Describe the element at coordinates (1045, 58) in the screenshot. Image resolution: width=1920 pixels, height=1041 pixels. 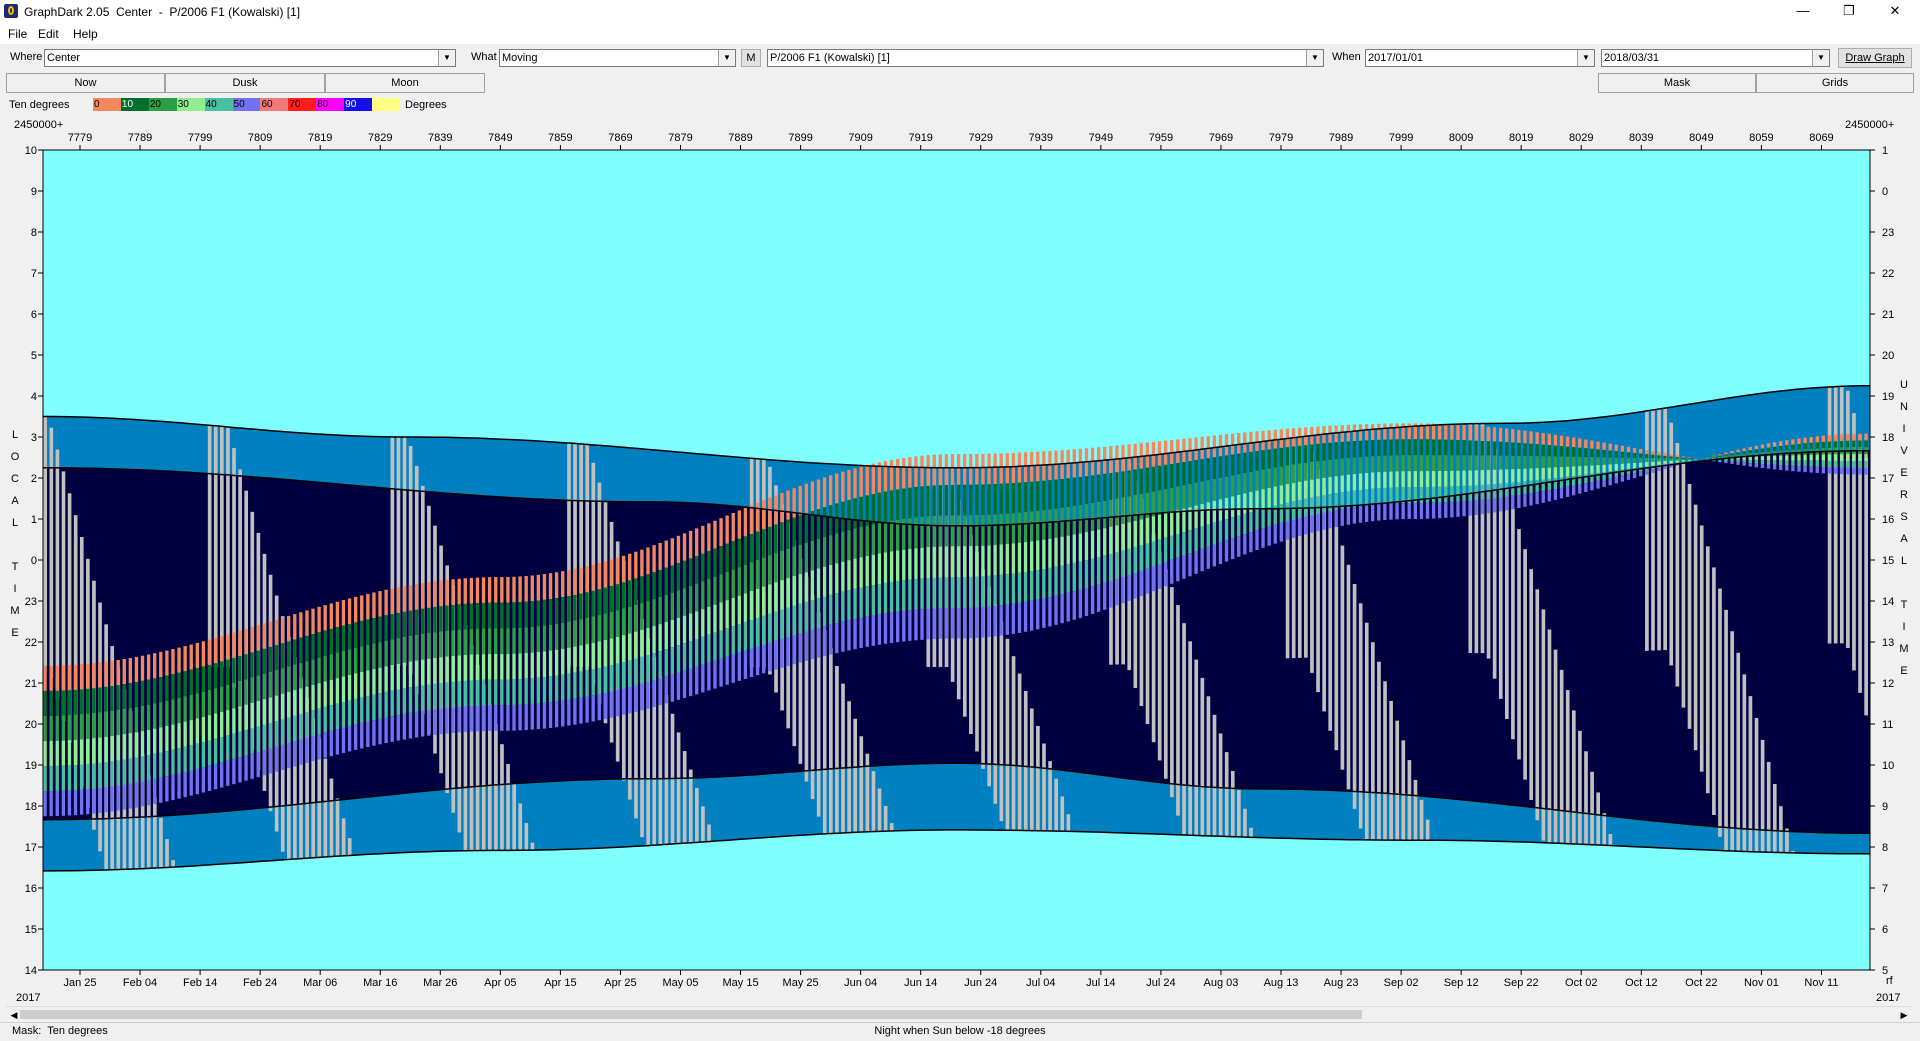
I see `object-select: P/2006 F1 (Kowalski) [1] ▼` at that location.